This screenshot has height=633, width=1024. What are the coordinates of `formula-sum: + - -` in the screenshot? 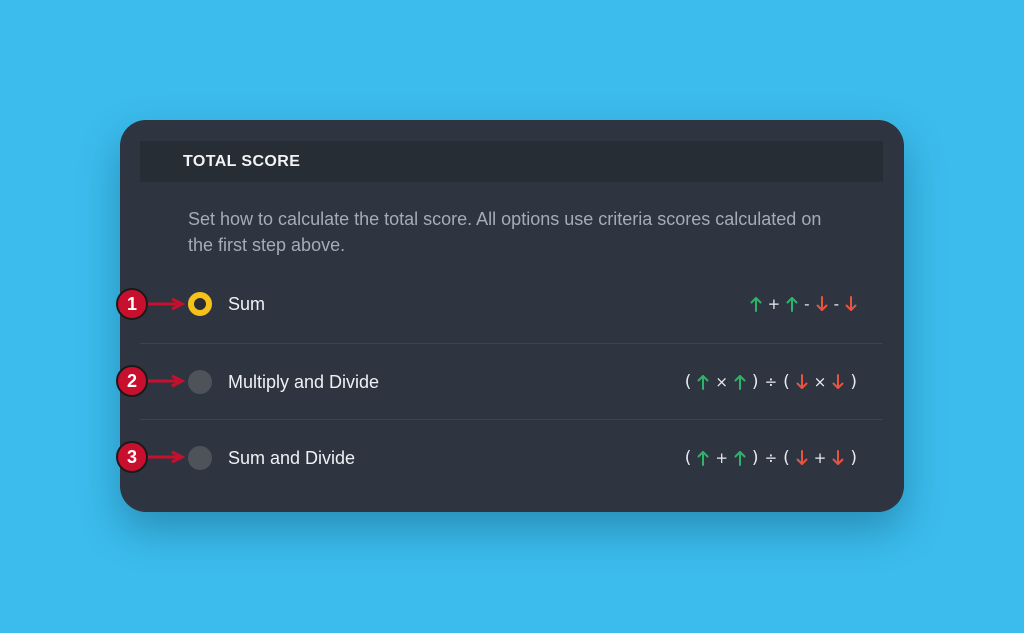 It's located at (803, 304).